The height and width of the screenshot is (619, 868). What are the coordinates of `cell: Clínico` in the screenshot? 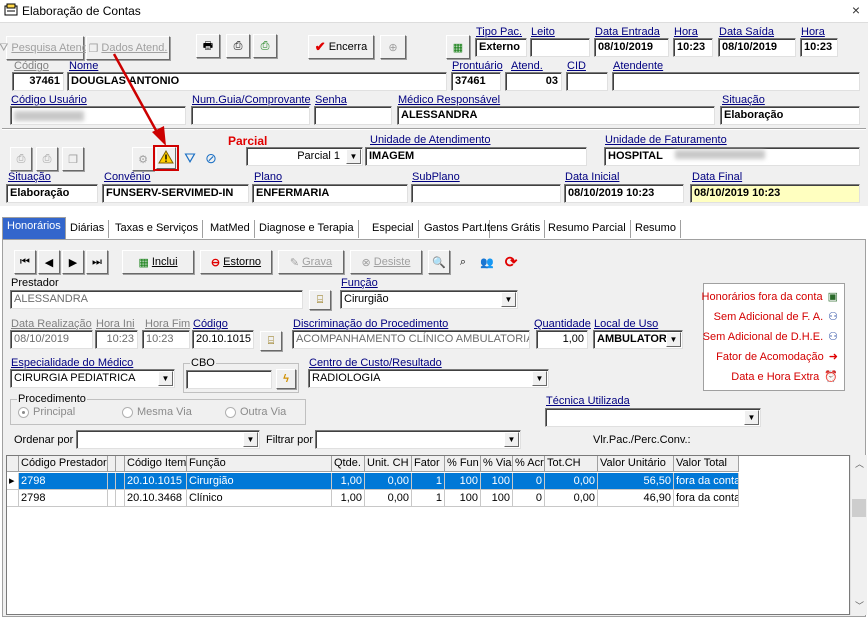 It's located at (259, 498).